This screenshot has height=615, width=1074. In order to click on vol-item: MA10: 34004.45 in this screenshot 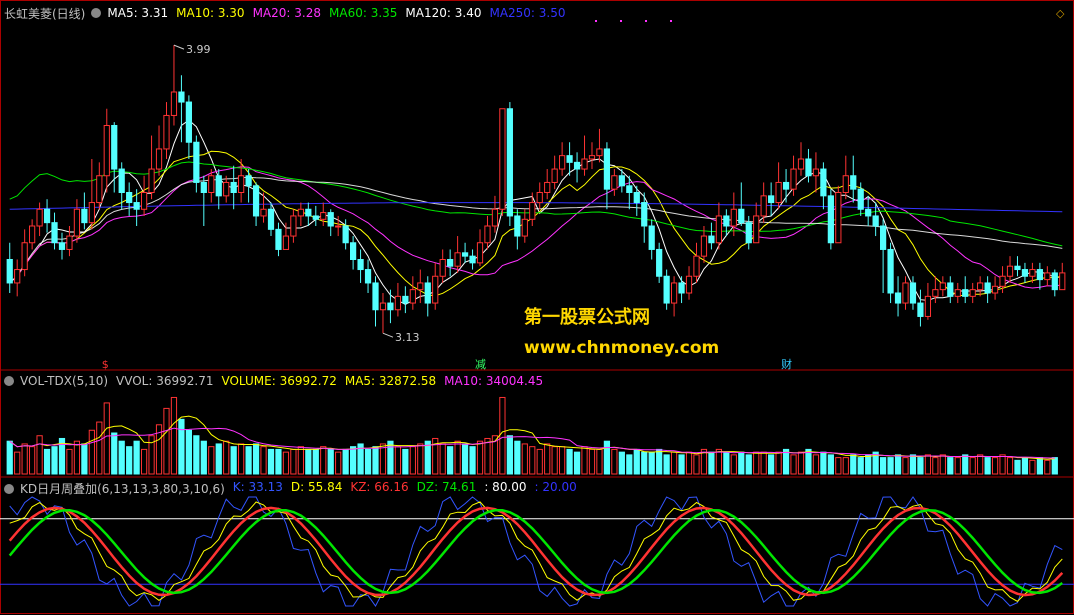, I will do `click(494, 381)`.